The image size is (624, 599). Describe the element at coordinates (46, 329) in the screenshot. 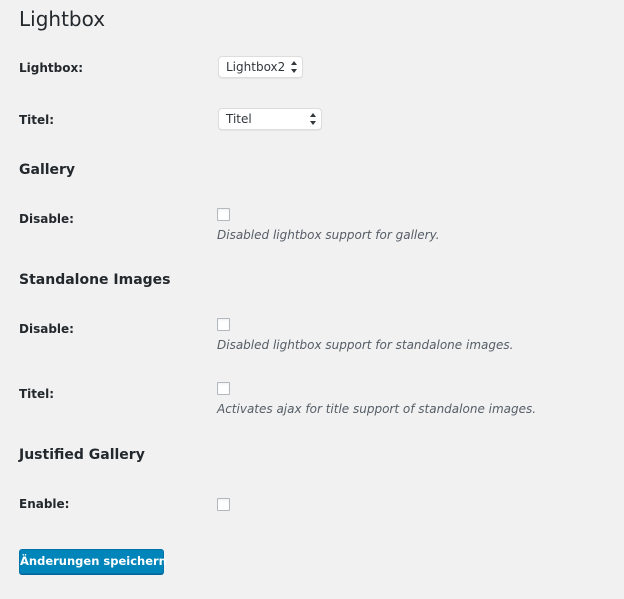

I see `standalone-disable-label: Disable:` at that location.